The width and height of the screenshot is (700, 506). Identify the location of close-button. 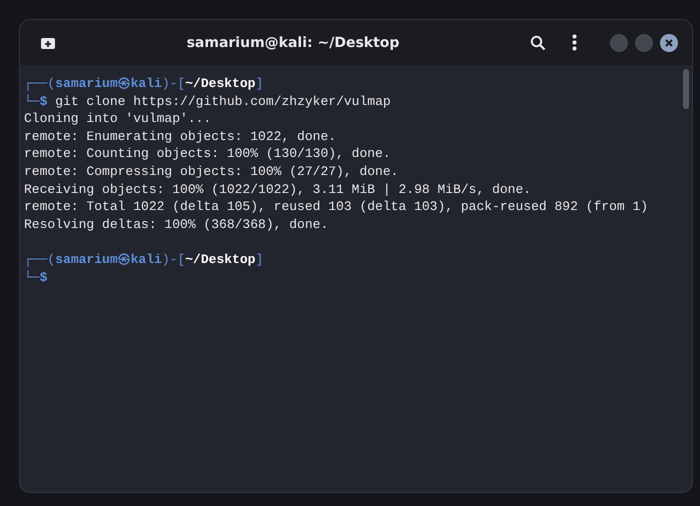
(669, 43).